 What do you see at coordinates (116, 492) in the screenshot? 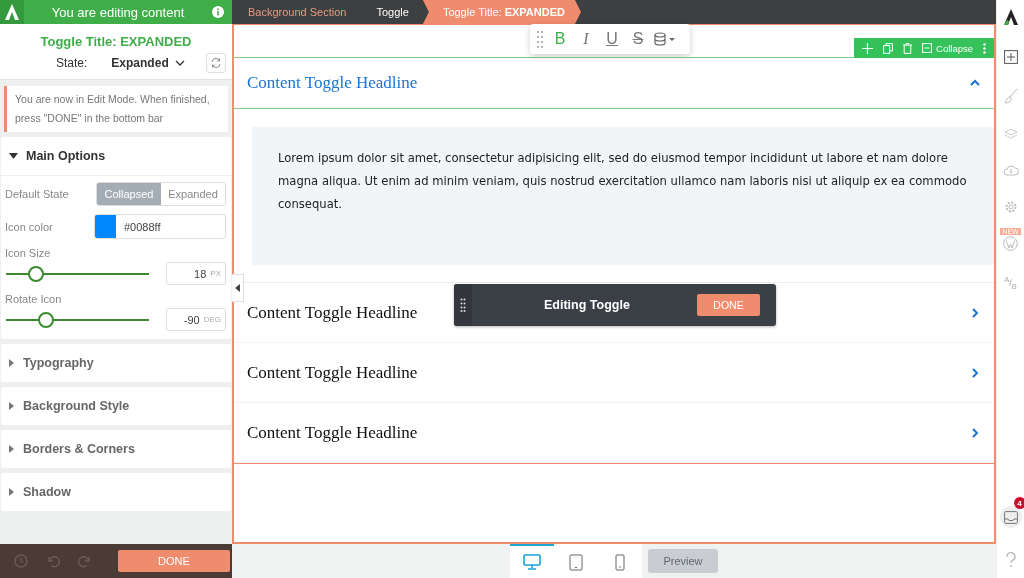
I see `section-header: Shadow` at bounding box center [116, 492].